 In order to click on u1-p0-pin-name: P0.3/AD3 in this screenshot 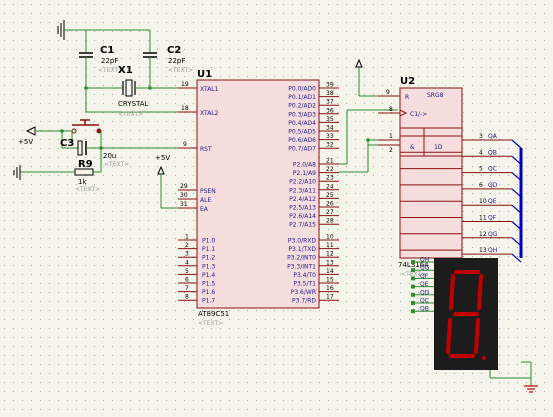, I will do `click(302, 114)`.